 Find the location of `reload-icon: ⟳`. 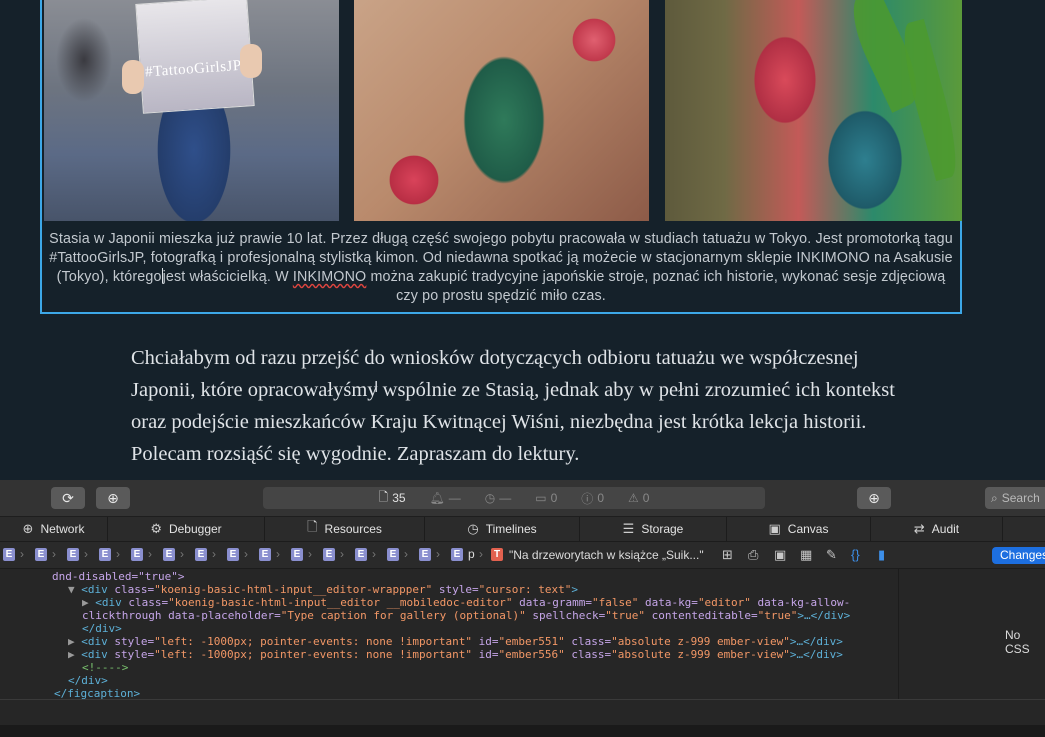

reload-icon: ⟳ is located at coordinates (68, 497).